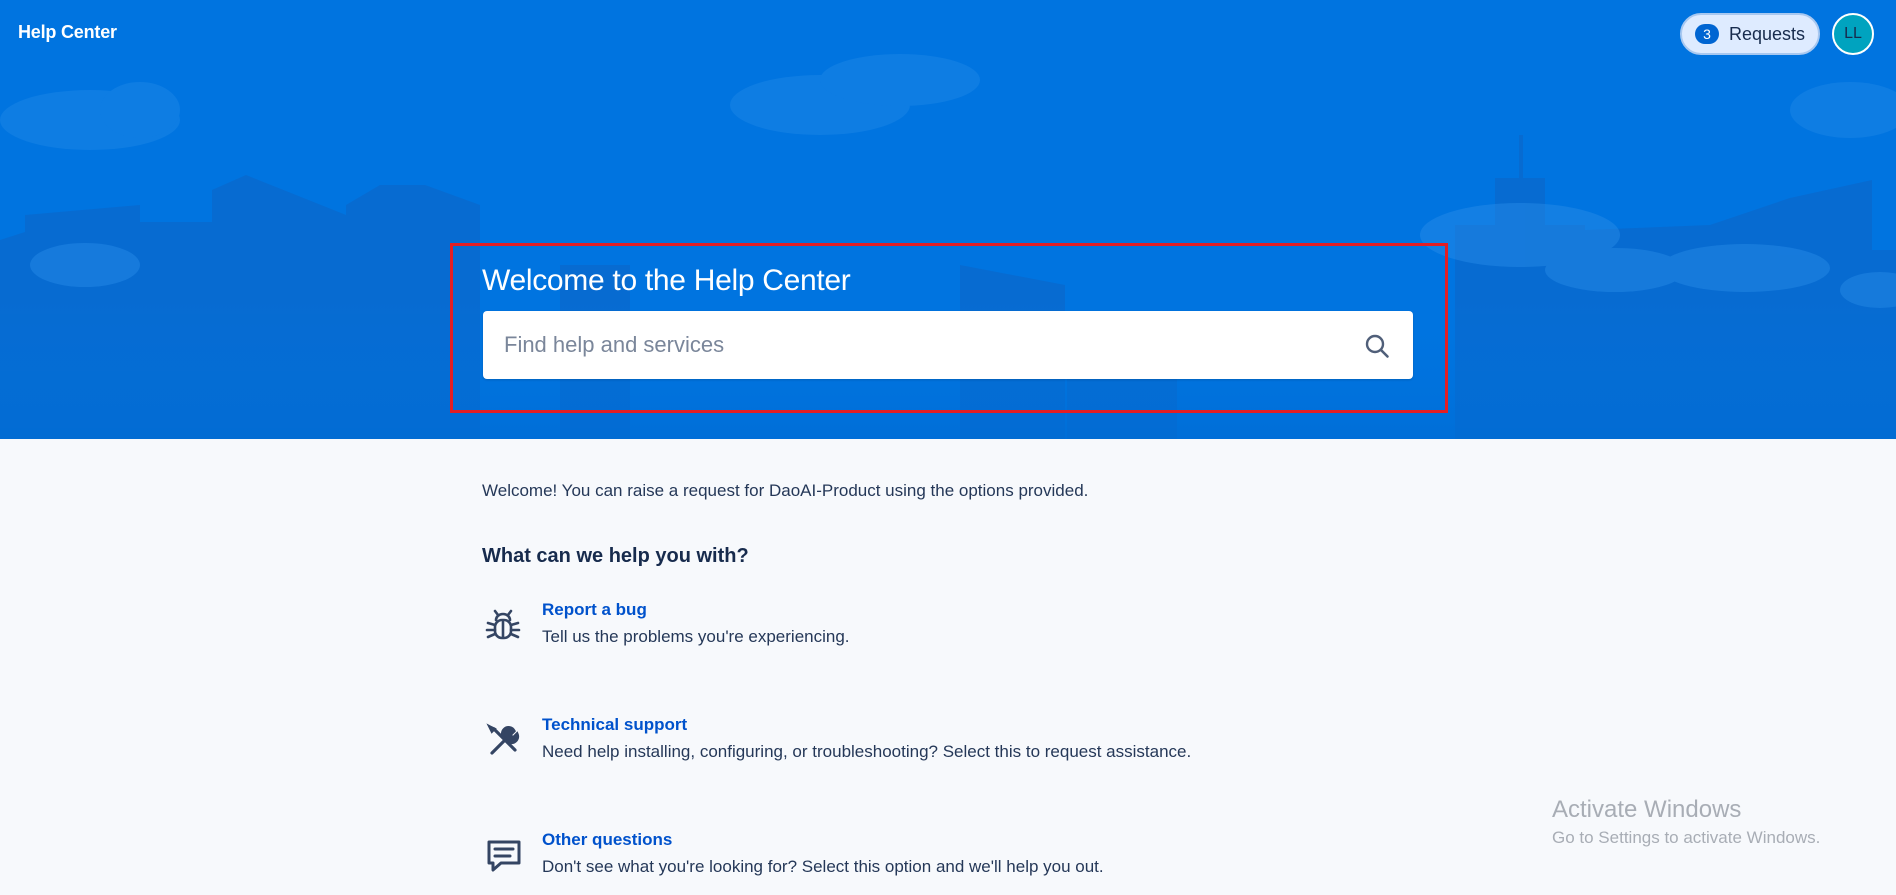 The height and width of the screenshot is (895, 1896). What do you see at coordinates (67, 32) in the screenshot?
I see `help-center-brand: Help Center` at bounding box center [67, 32].